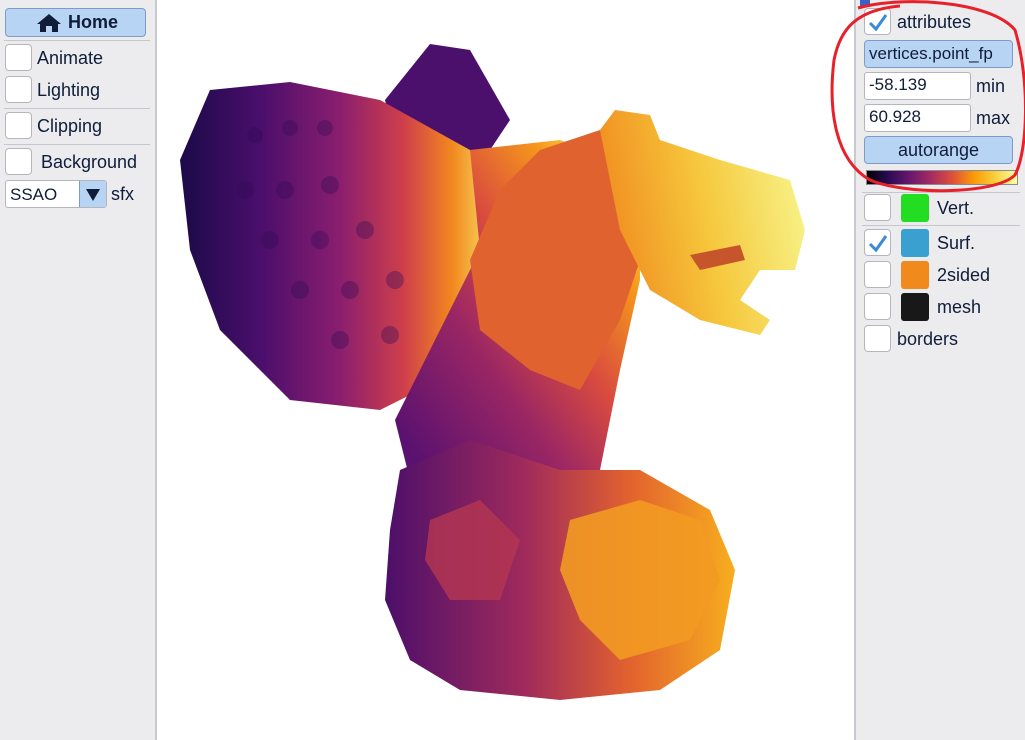  What do you see at coordinates (928, 339) in the screenshot?
I see `borders-label: borders` at bounding box center [928, 339].